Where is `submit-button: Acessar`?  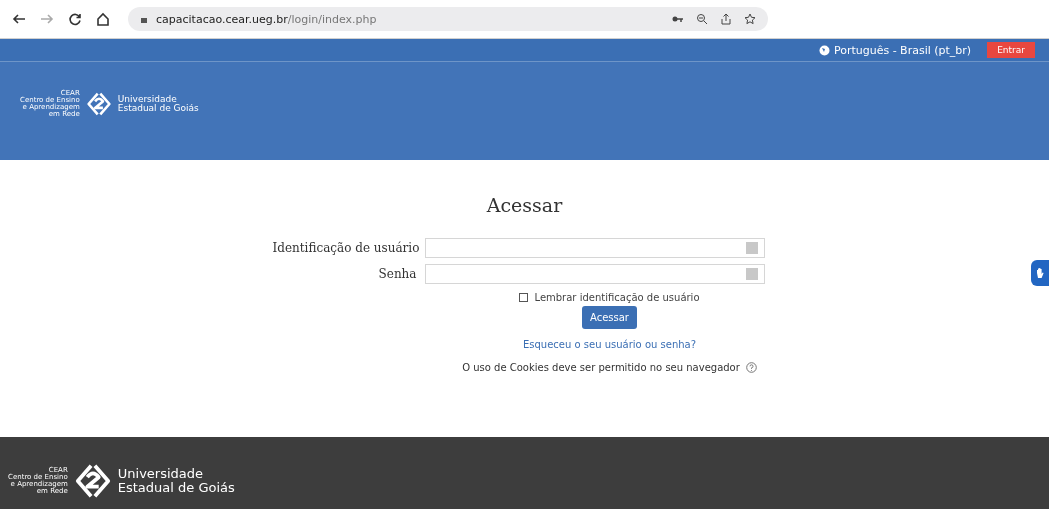
submit-button: Acessar is located at coordinates (609, 317).